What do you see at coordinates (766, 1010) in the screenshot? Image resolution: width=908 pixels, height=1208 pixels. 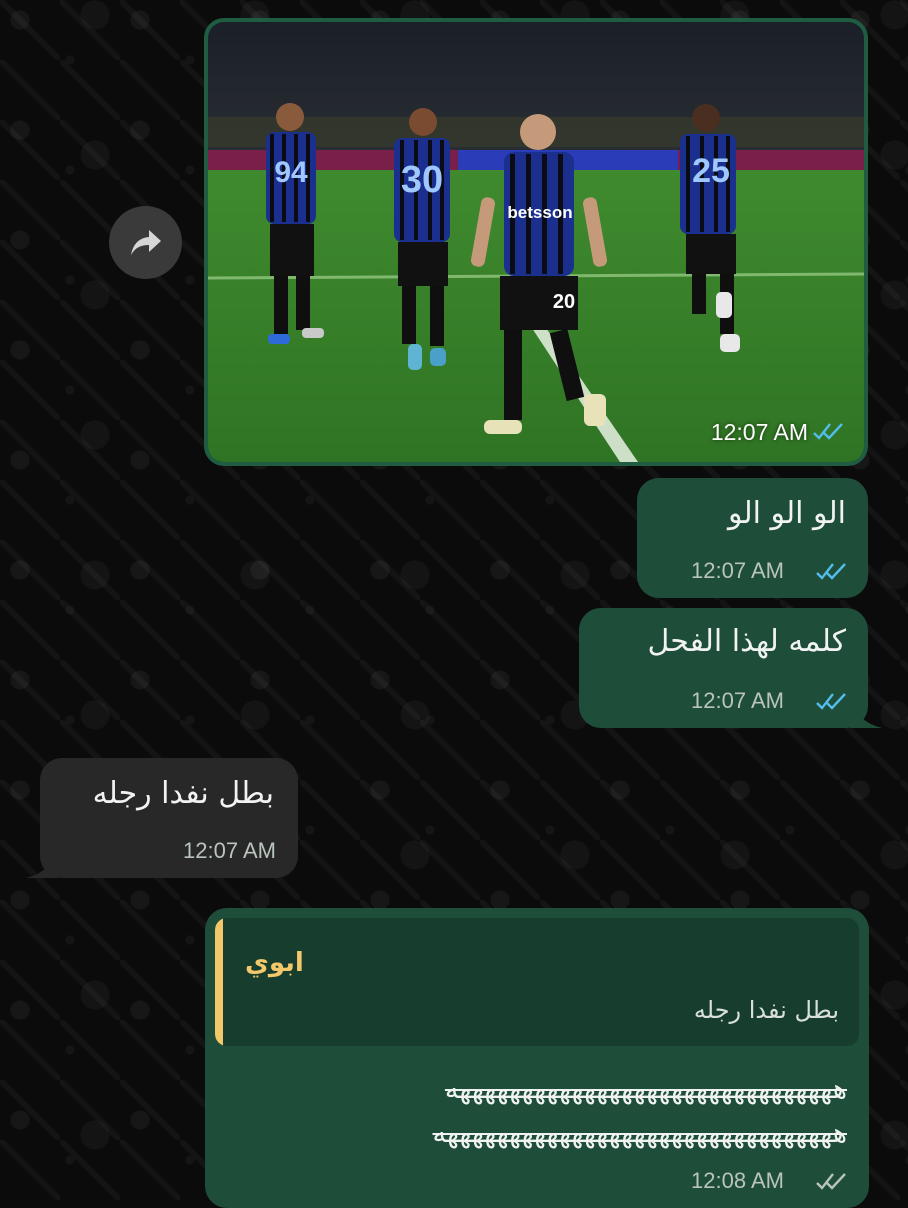 I see `quoted-text: بطل نفدا رجله` at bounding box center [766, 1010].